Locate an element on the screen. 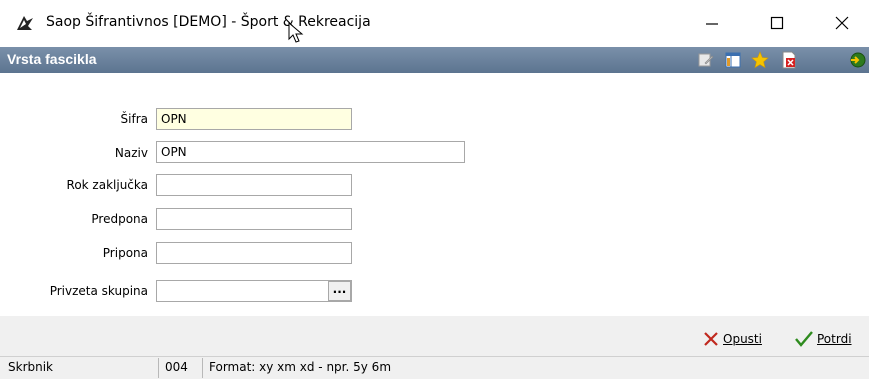 This screenshot has width=869, height=379. columns-icon is located at coordinates (733, 60).